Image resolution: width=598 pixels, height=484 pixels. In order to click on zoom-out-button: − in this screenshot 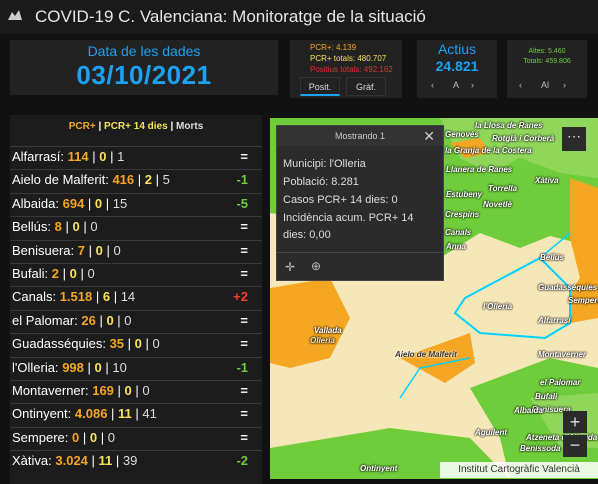, I will do `click(575, 446)`.